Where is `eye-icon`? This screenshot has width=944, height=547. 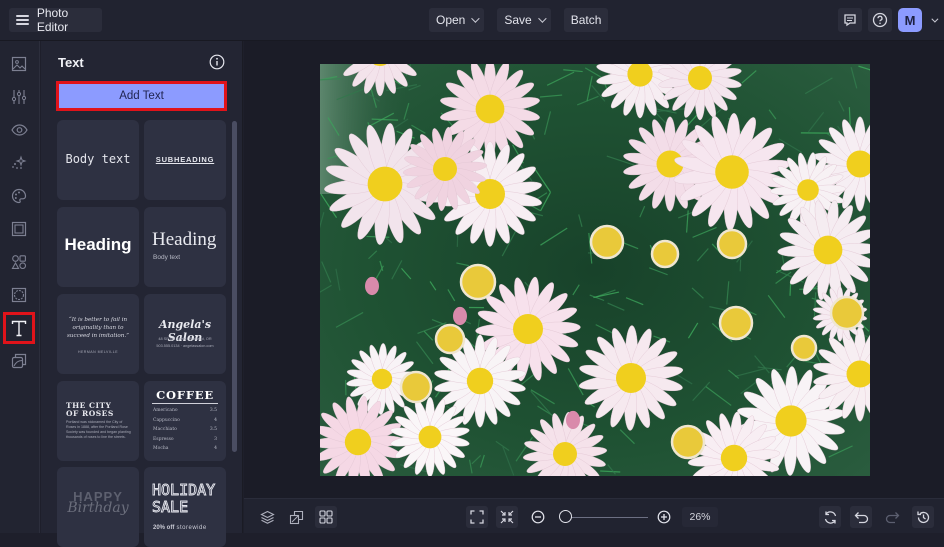 eye-icon is located at coordinates (19, 130).